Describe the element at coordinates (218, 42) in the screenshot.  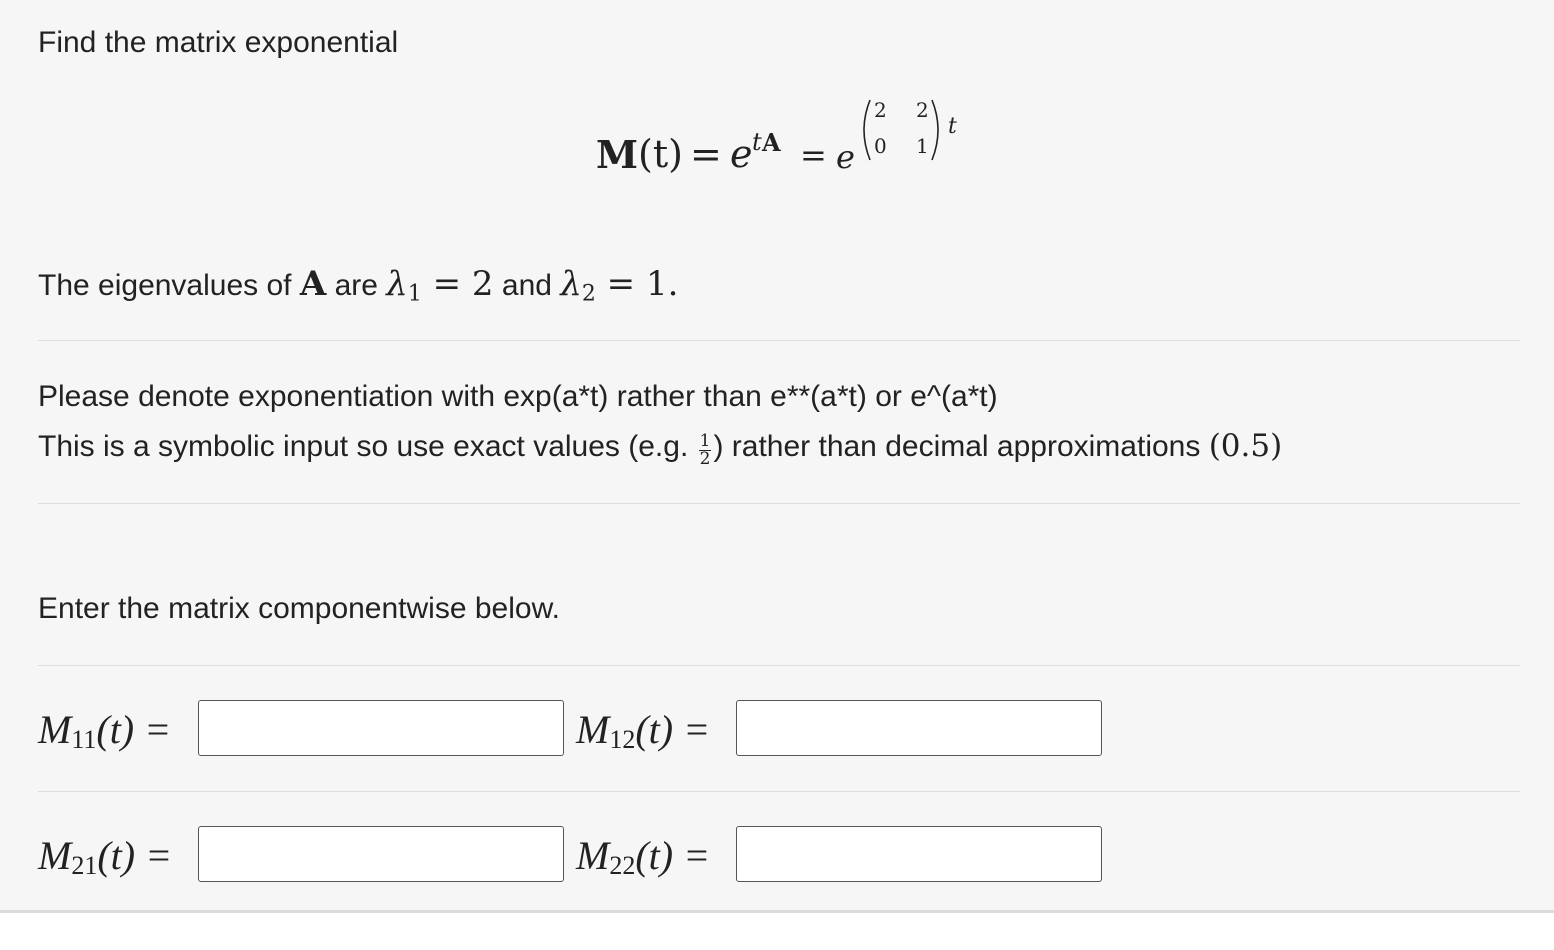
I see `question-prompt: Find the matrix exponential` at that location.